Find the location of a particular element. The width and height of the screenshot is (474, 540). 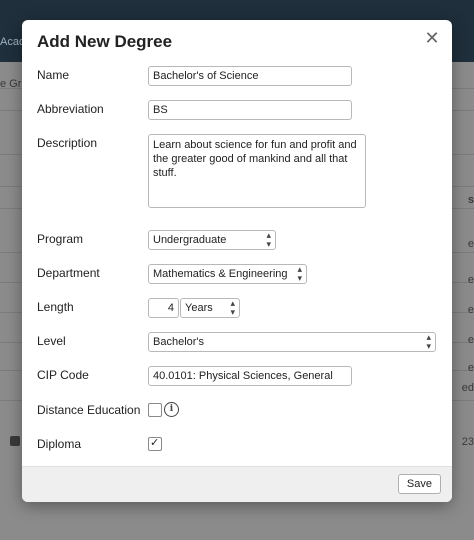

length-label: Length is located at coordinates (55, 307).